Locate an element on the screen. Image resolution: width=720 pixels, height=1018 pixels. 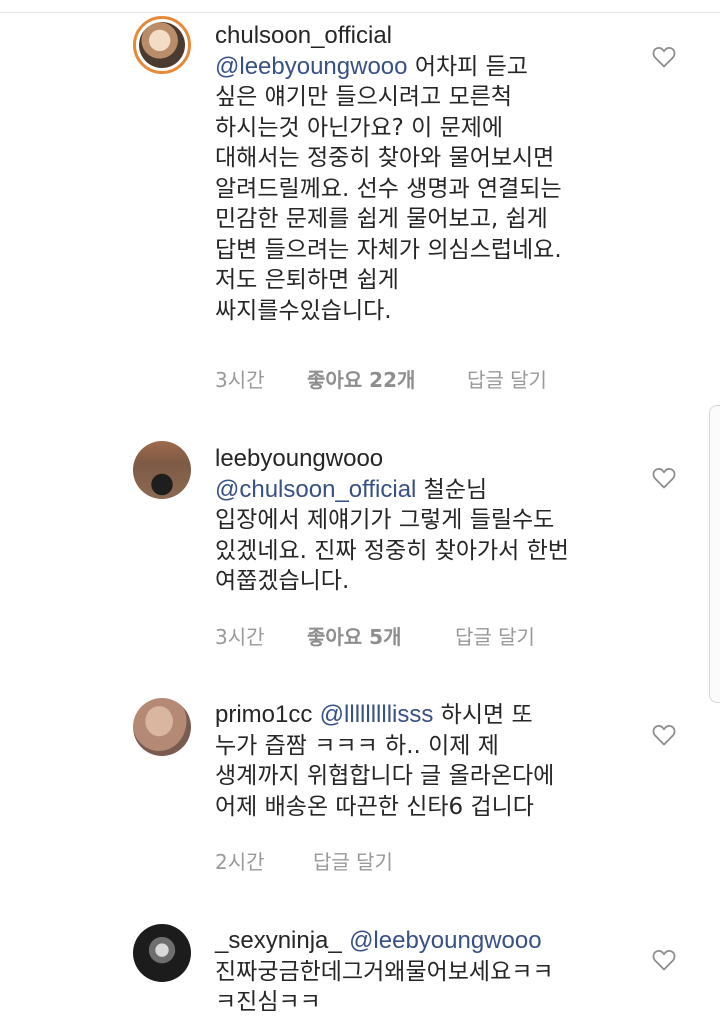
comment-text-line: 어제 배송온 따끈한 신타6 겁니다 is located at coordinates (374, 806).